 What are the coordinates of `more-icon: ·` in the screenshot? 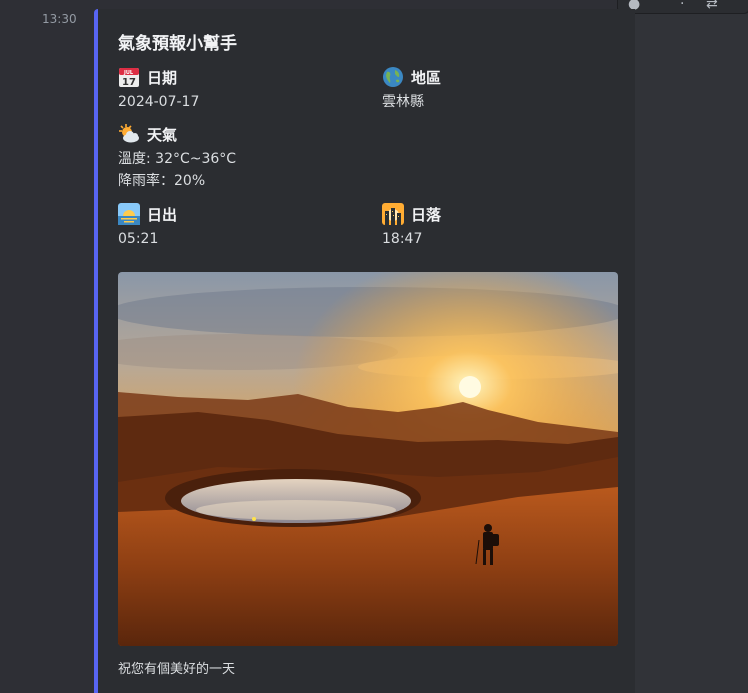 It's located at (682, 5).